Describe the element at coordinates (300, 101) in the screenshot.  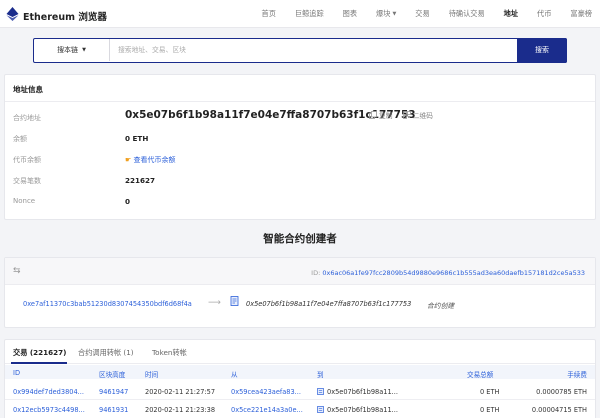
I see `divider` at that location.